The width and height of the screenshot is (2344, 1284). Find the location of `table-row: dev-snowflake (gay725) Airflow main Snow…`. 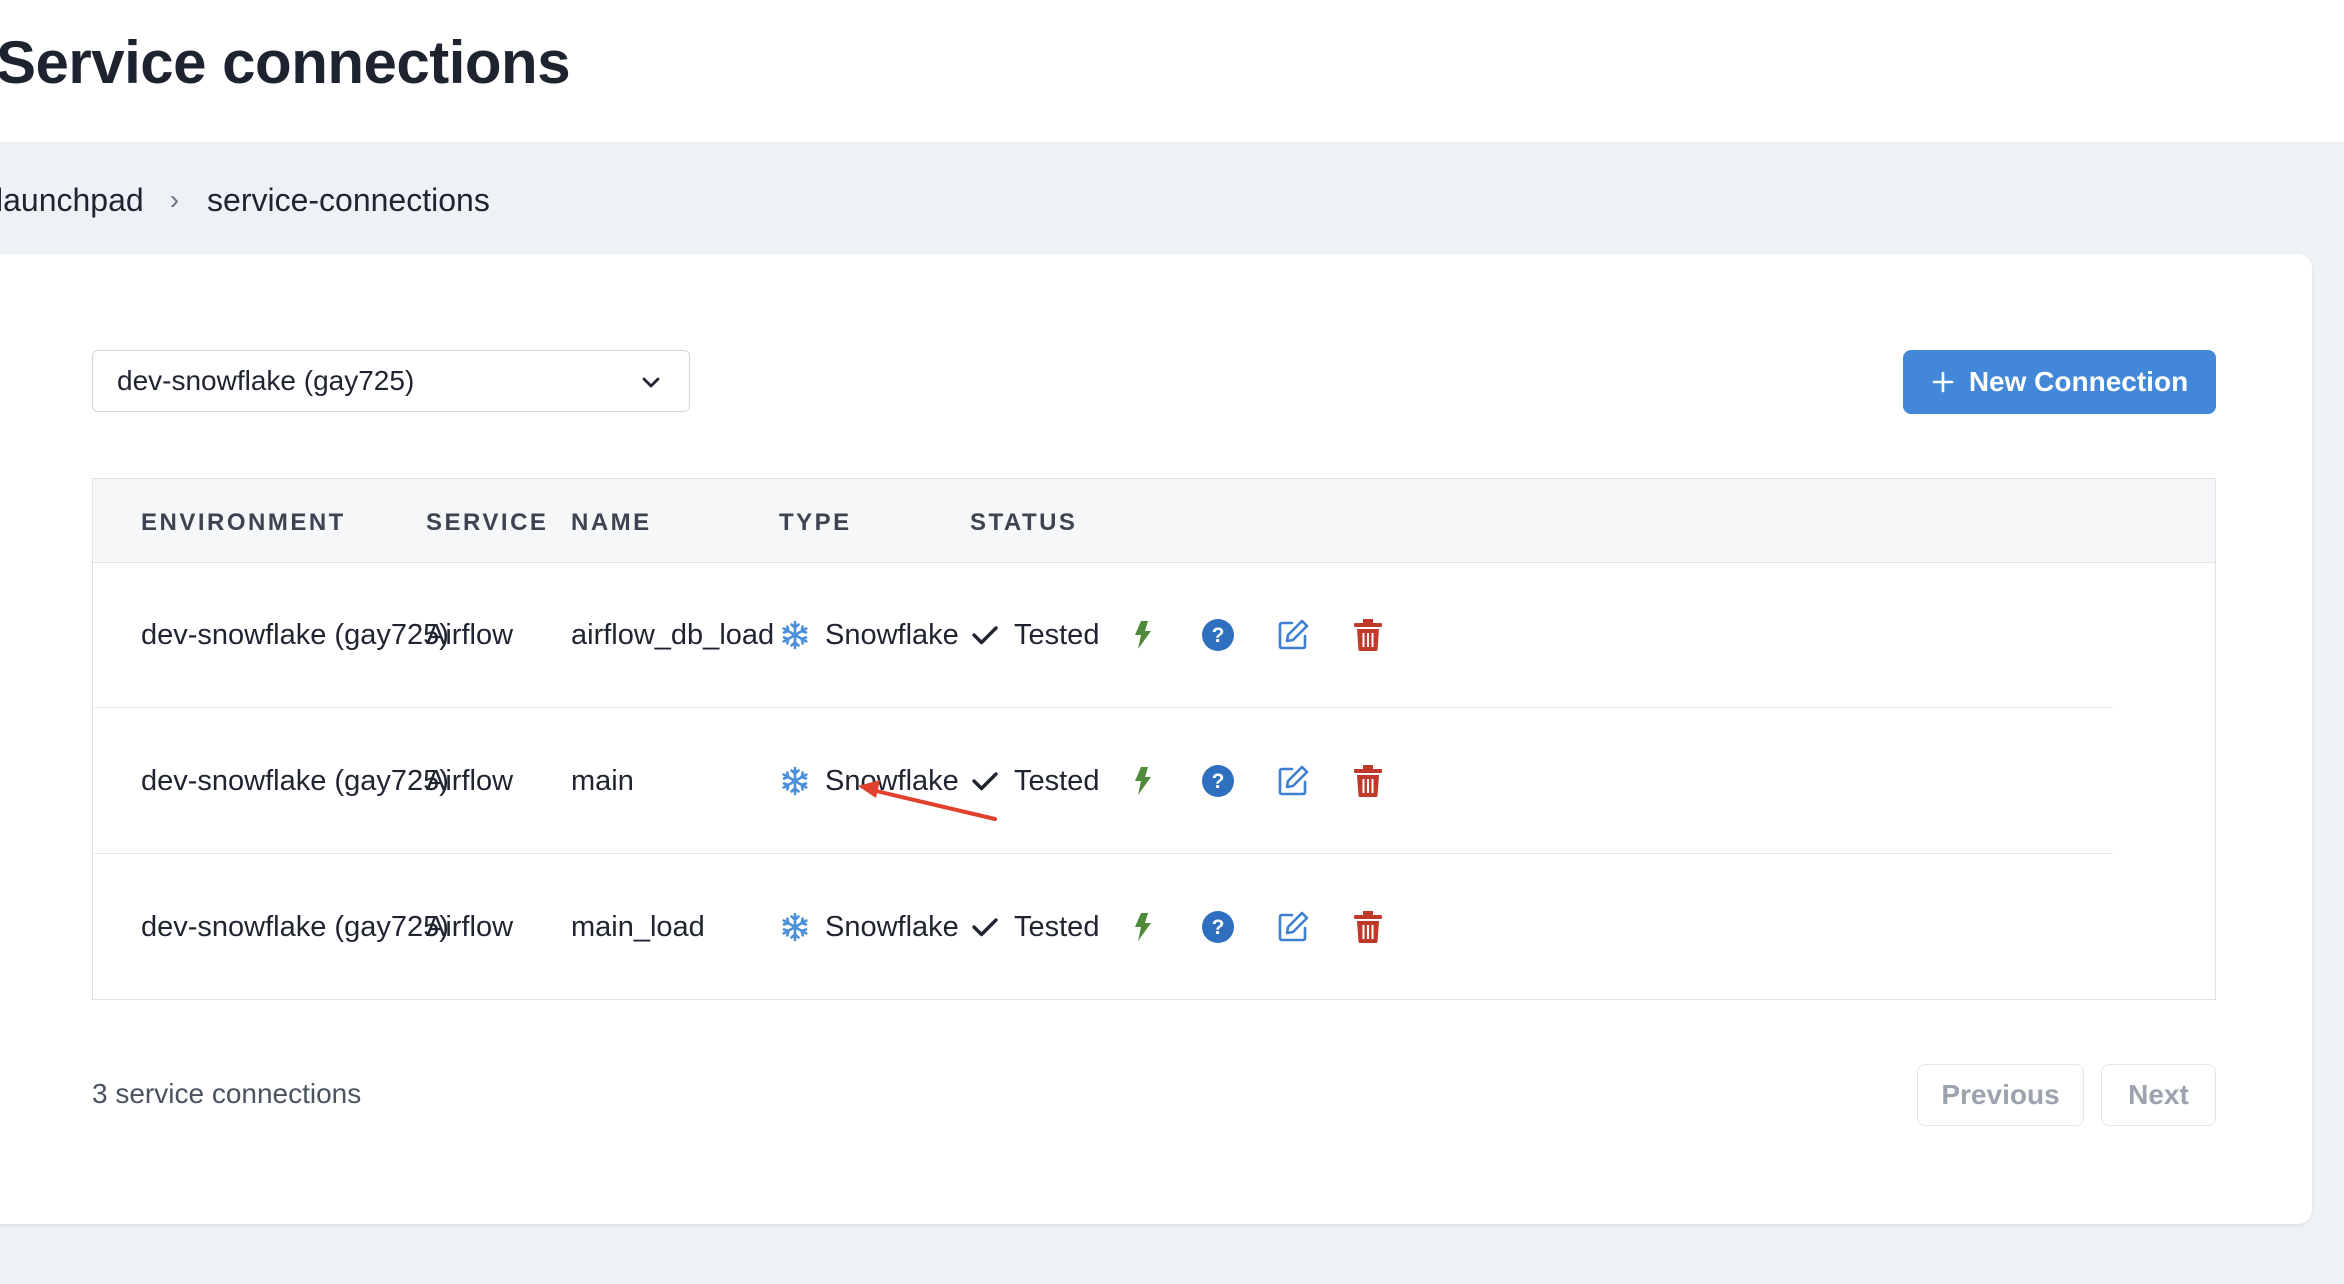

table-row: dev-snowflake (gay725) Airflow main Snow… is located at coordinates (1154, 781).